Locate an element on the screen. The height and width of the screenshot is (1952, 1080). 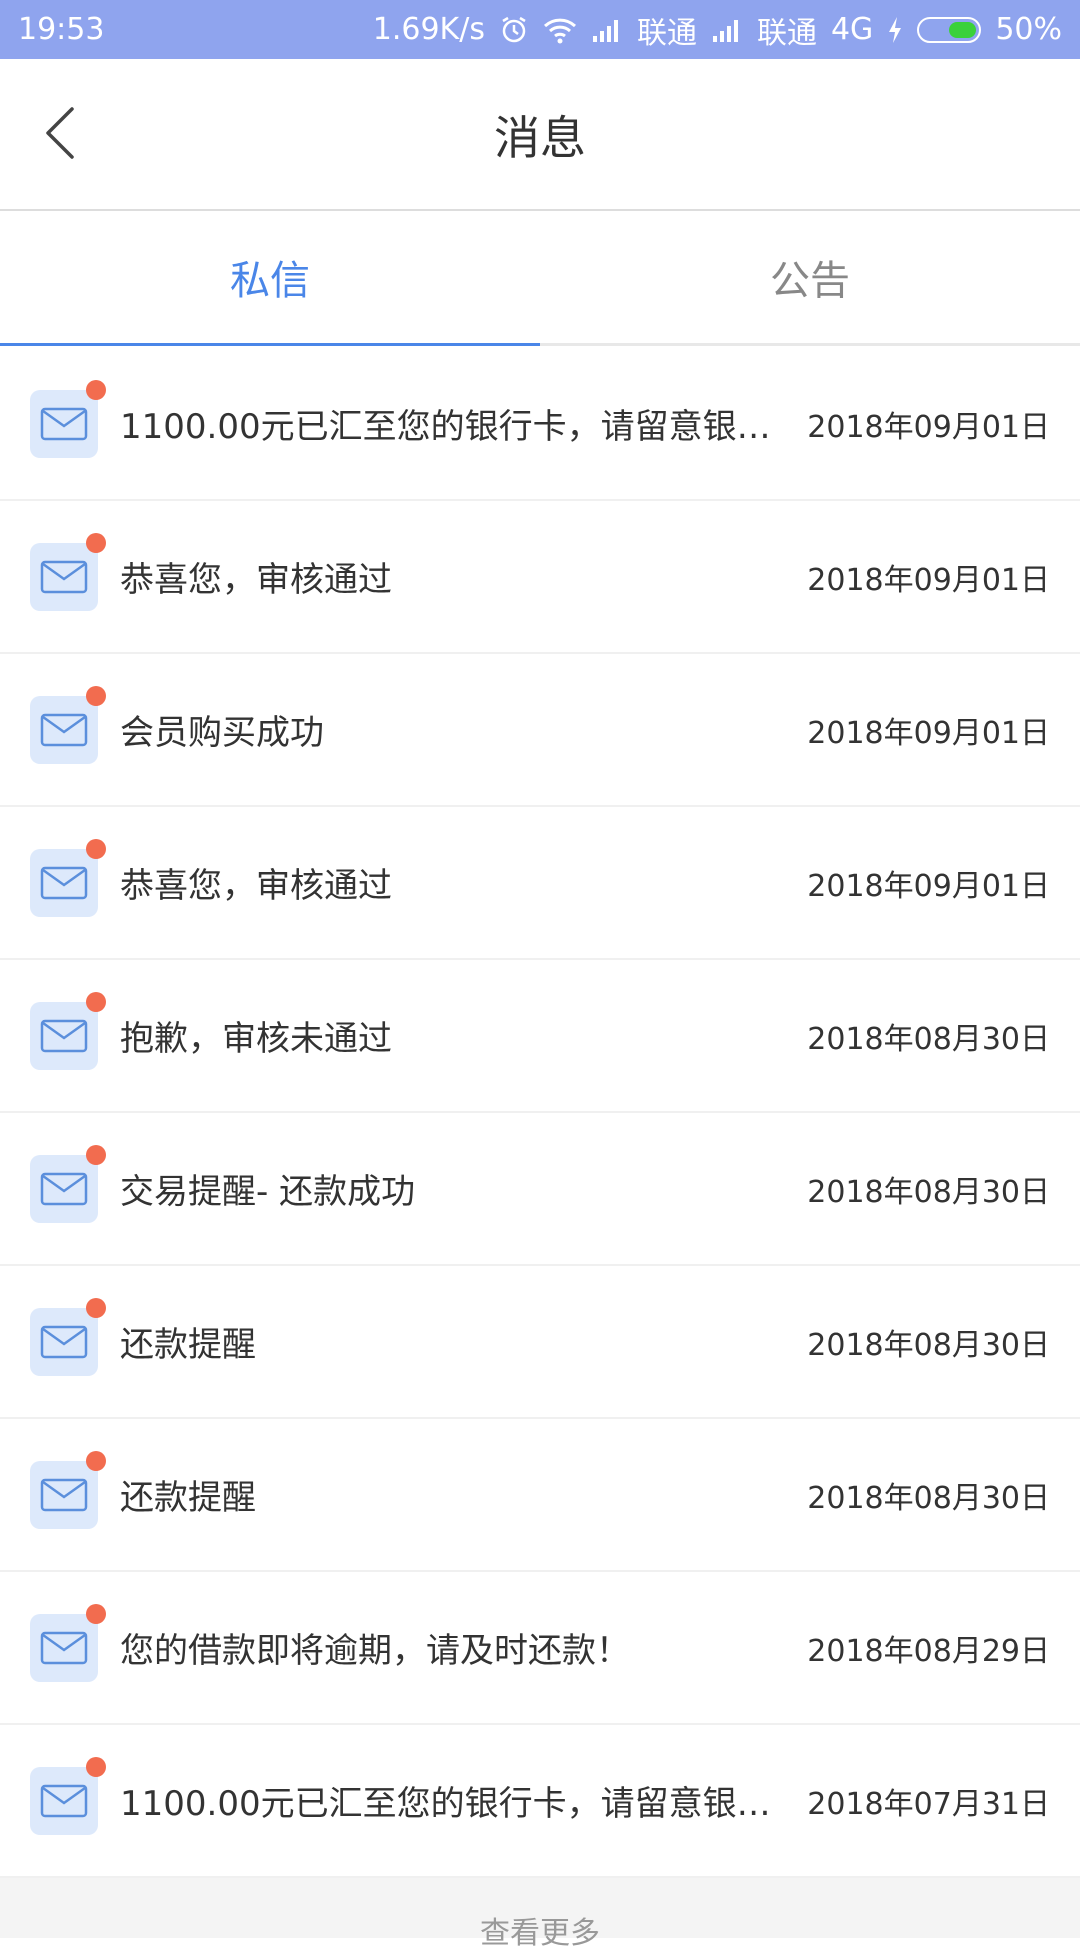
message-date: 2018年07月31日 is located at coordinates (928, 1804).